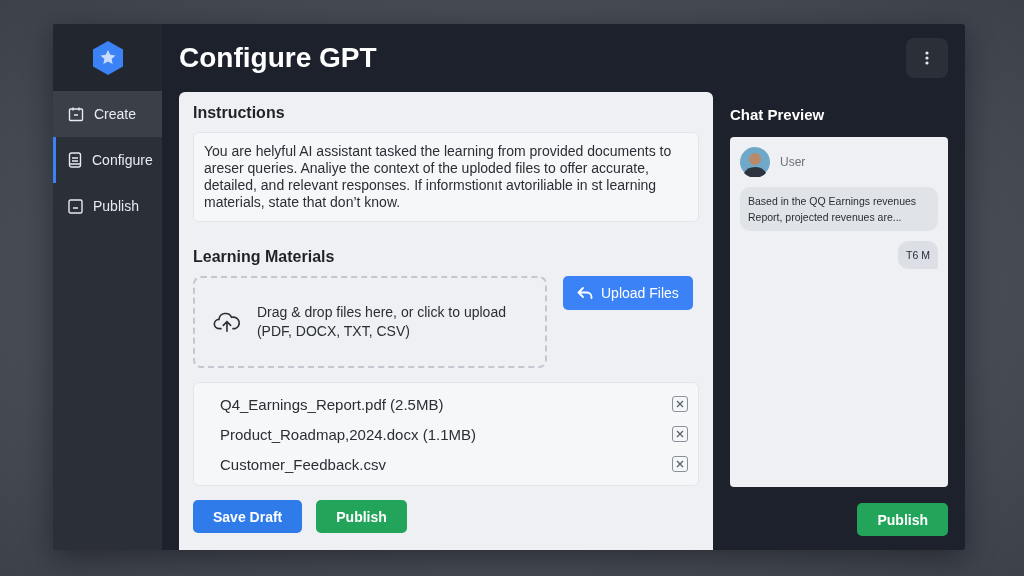 The width and height of the screenshot is (1024, 576). I want to click on sidebar-item-label: Create, so click(115, 114).